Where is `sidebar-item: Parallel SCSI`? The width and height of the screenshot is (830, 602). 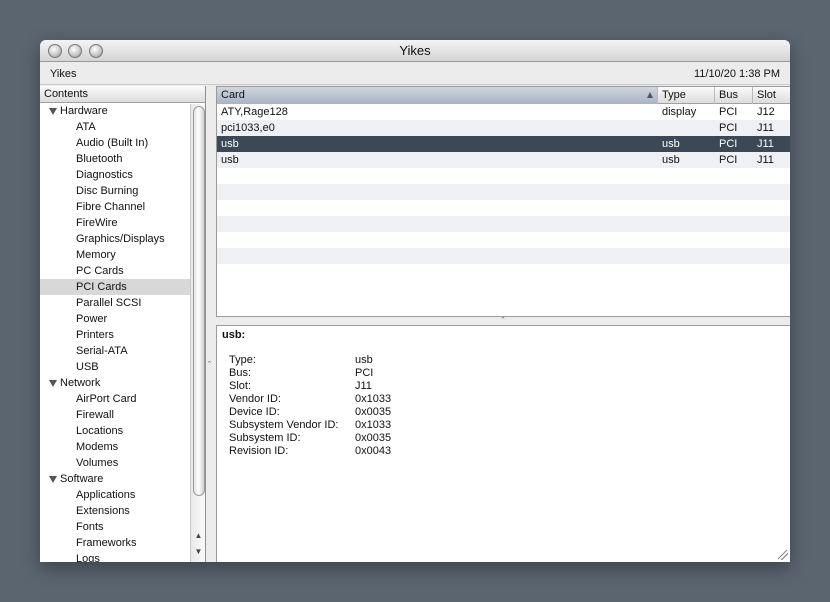
sidebar-item: Parallel SCSI is located at coordinates (122, 303).